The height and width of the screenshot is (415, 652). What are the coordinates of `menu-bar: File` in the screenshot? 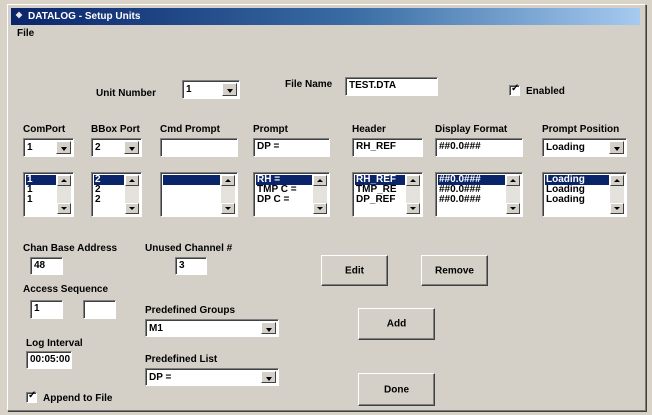 It's located at (25, 34).